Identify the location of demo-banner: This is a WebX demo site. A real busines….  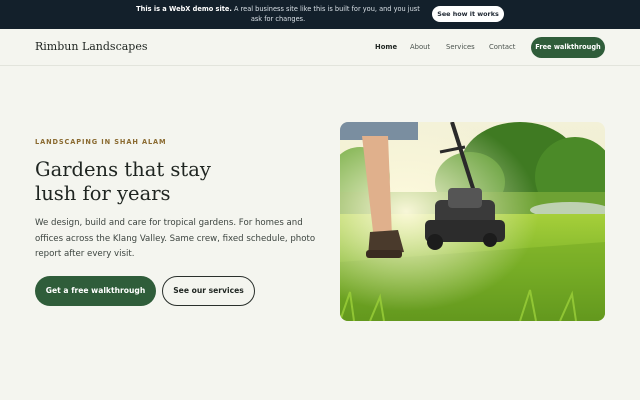
(320, 14).